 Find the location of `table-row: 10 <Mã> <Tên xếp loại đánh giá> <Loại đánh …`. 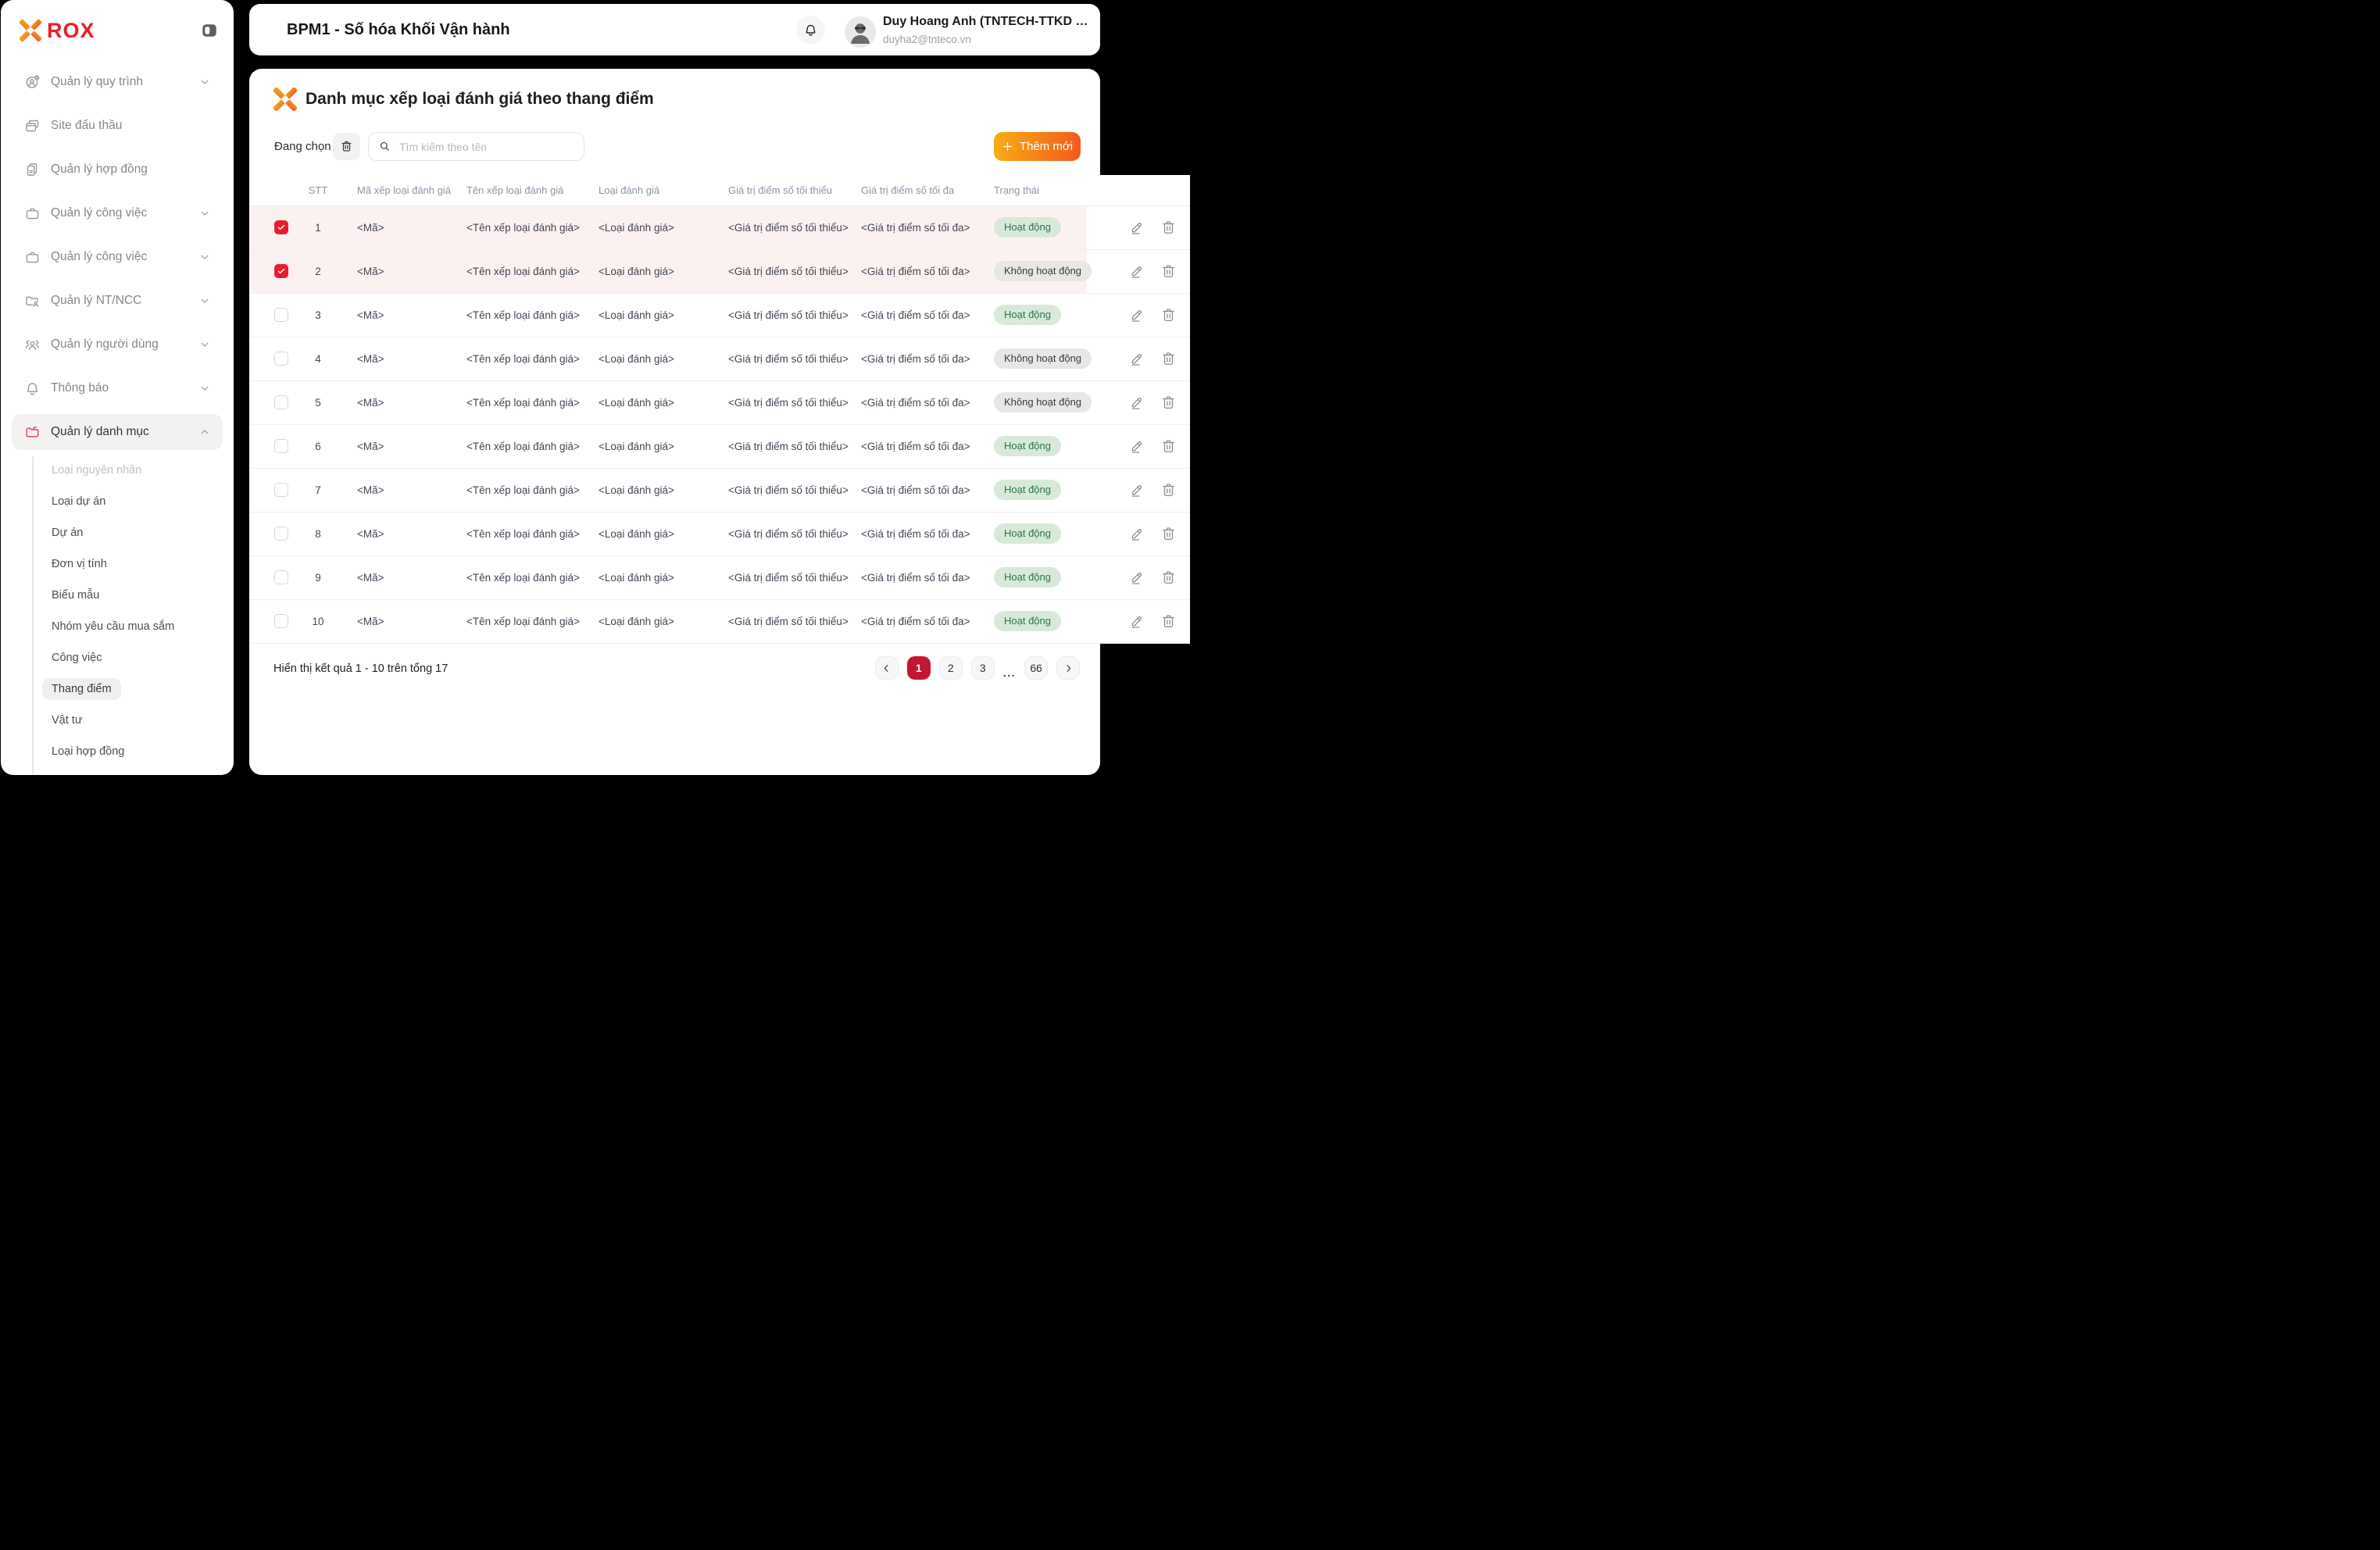

table-row: 10 <Mã> <Tên xếp loại đánh giá> <Loại đánh … is located at coordinates (719, 622).